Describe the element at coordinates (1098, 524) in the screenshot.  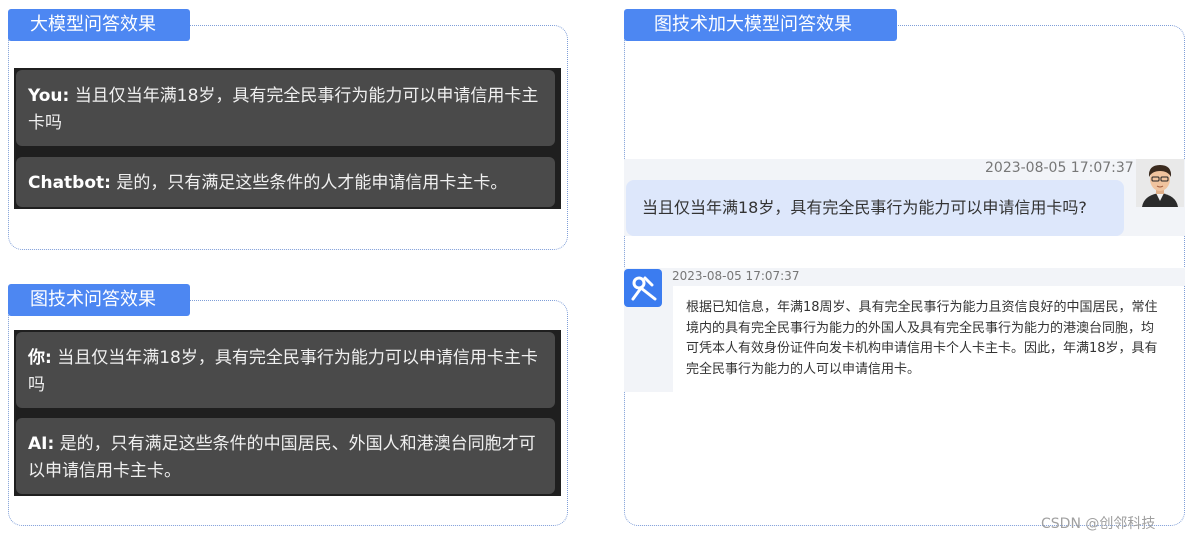
I see `watermark: CSDN @创邻科技` at that location.